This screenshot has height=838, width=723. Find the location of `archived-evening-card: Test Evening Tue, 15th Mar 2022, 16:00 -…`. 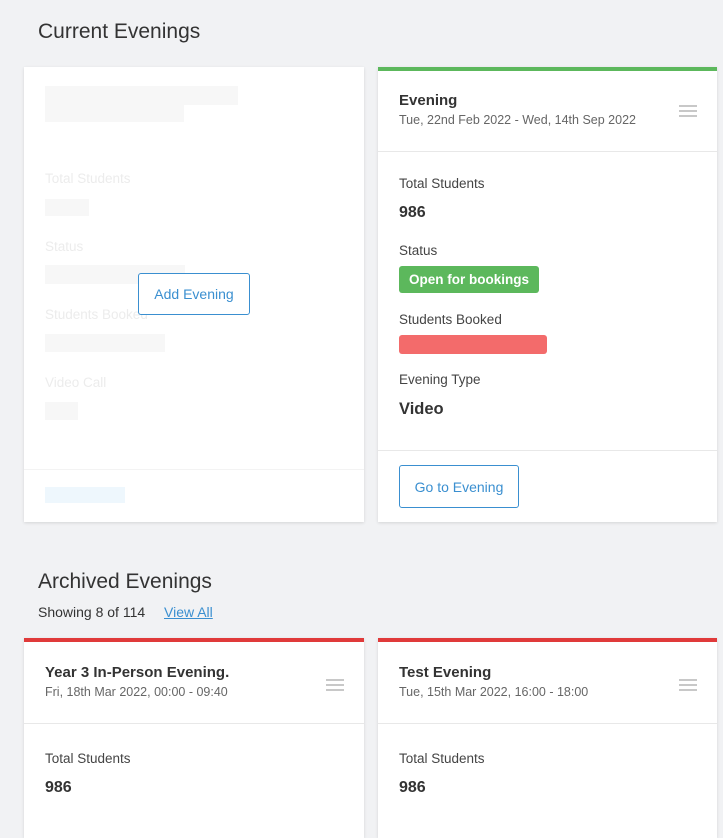

archived-evening-card: Test Evening Tue, 15th Mar 2022, 16:00 -… is located at coordinates (547, 738).